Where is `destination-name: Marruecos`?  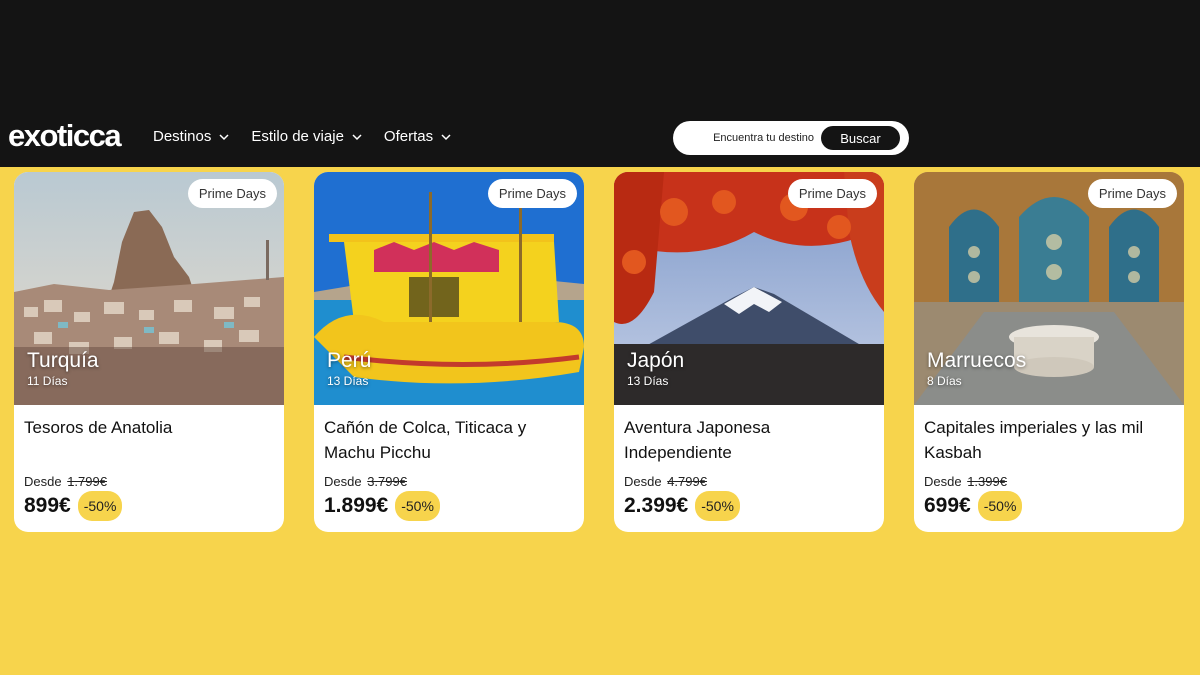
destination-name: Marruecos is located at coordinates (977, 360).